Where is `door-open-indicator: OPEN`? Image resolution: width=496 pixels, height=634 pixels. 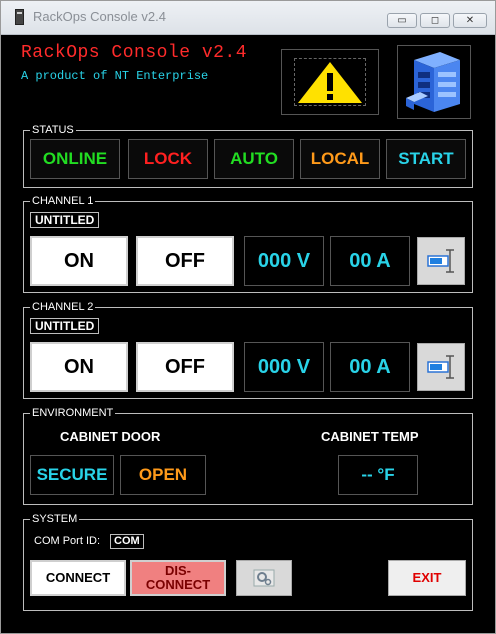
door-open-indicator: OPEN is located at coordinates (163, 475).